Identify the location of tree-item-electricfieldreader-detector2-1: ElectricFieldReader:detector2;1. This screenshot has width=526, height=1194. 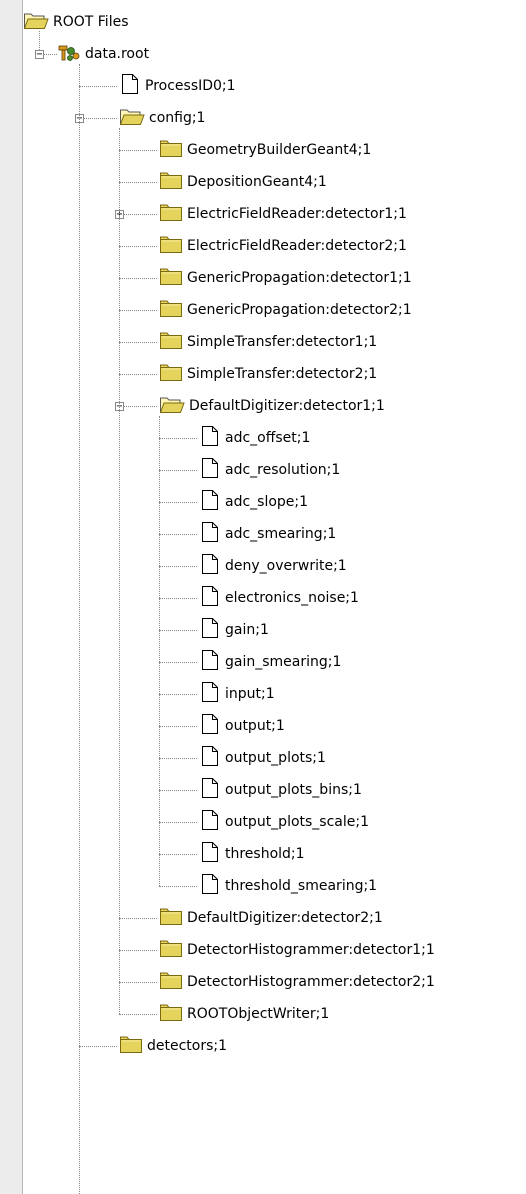
(283, 246).